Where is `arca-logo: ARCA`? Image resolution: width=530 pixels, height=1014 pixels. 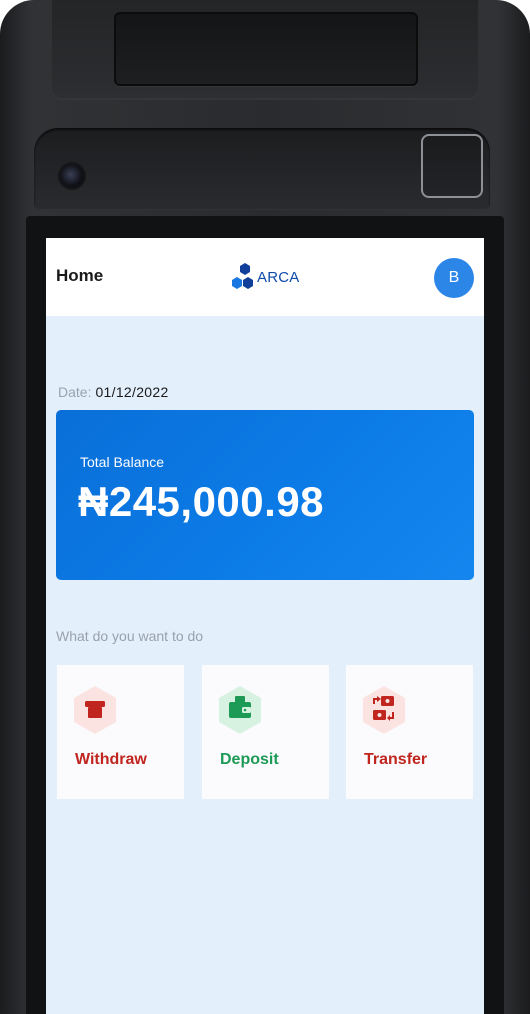
arca-logo: ARCA is located at coordinates (263, 277).